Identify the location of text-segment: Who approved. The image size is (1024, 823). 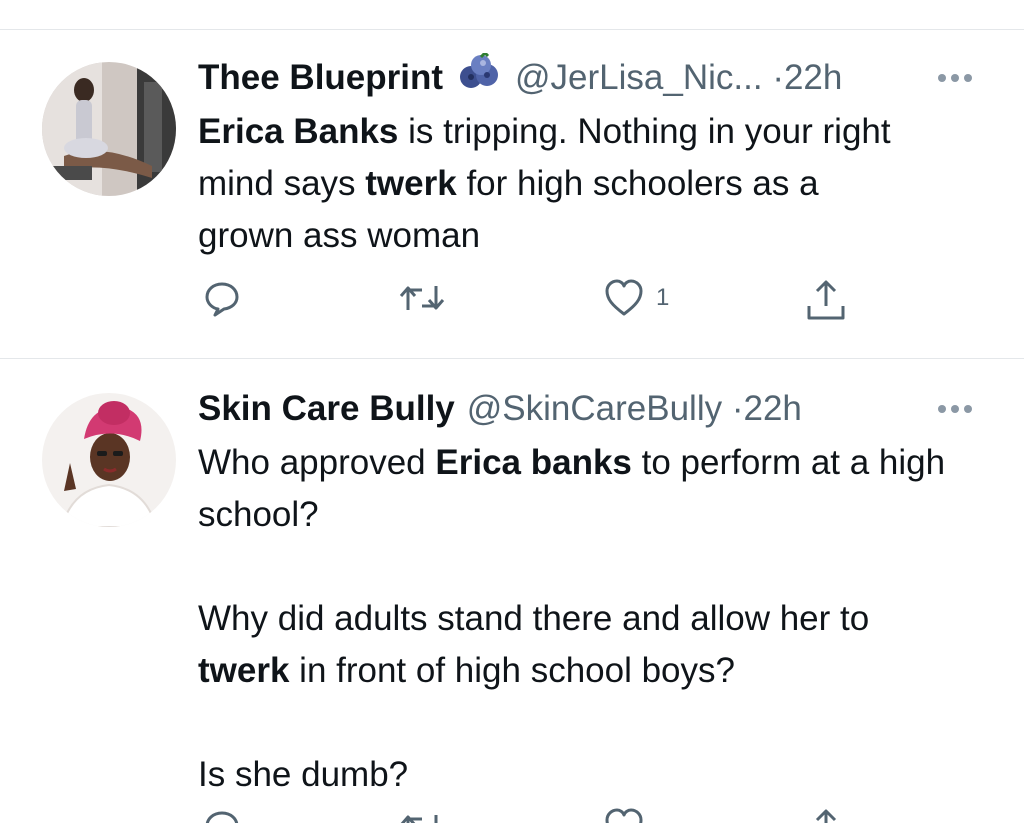
(317, 462).